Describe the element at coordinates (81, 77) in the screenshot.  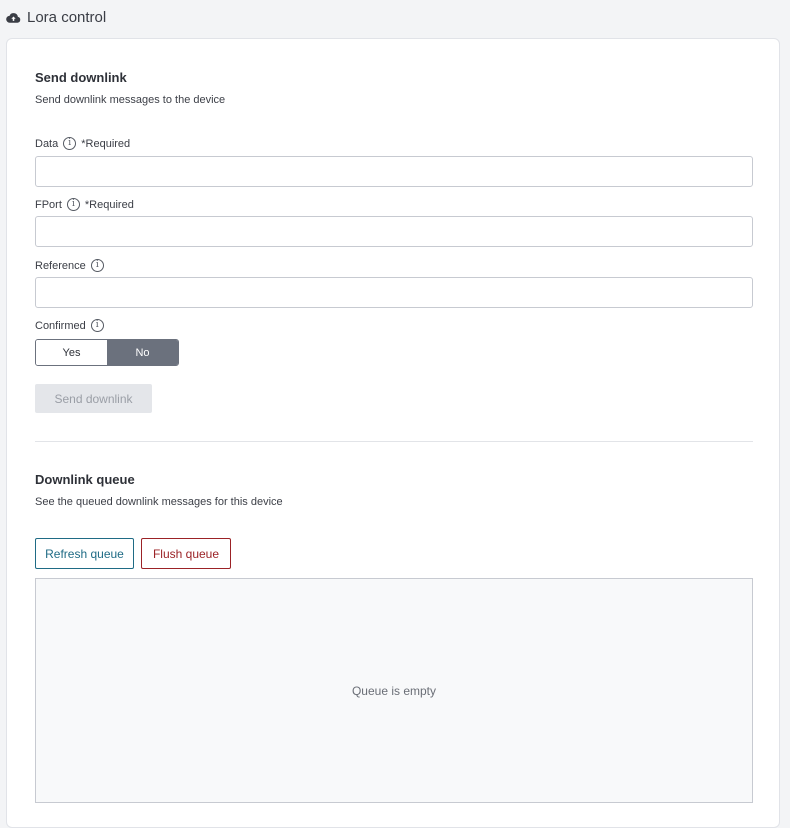
I see `send-downlink-title: Send downlink` at that location.